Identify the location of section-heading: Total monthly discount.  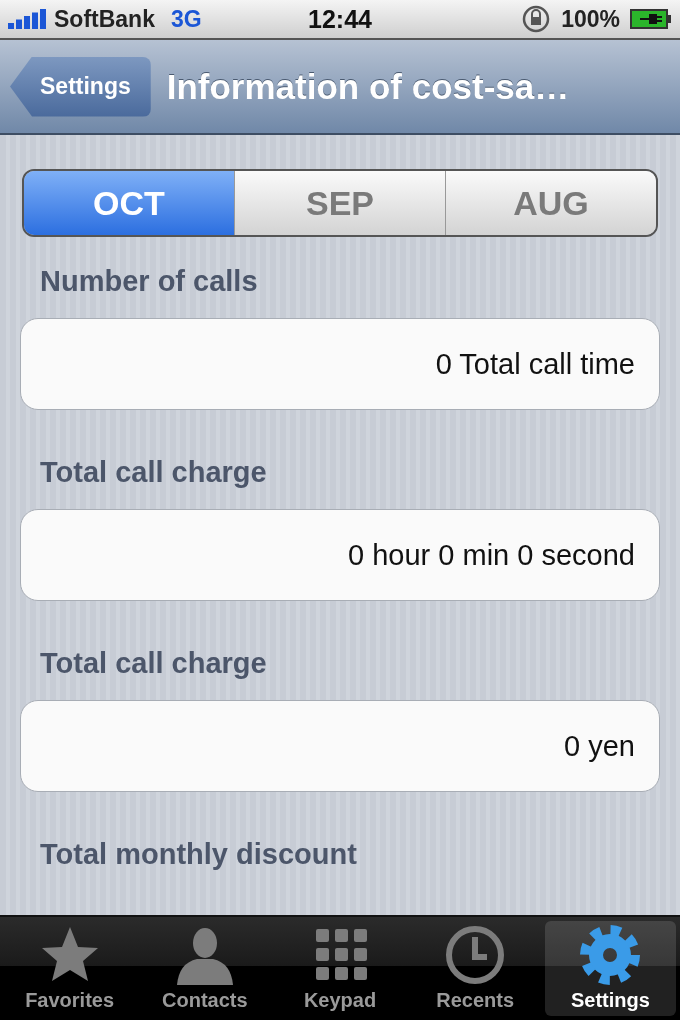
(199, 854).